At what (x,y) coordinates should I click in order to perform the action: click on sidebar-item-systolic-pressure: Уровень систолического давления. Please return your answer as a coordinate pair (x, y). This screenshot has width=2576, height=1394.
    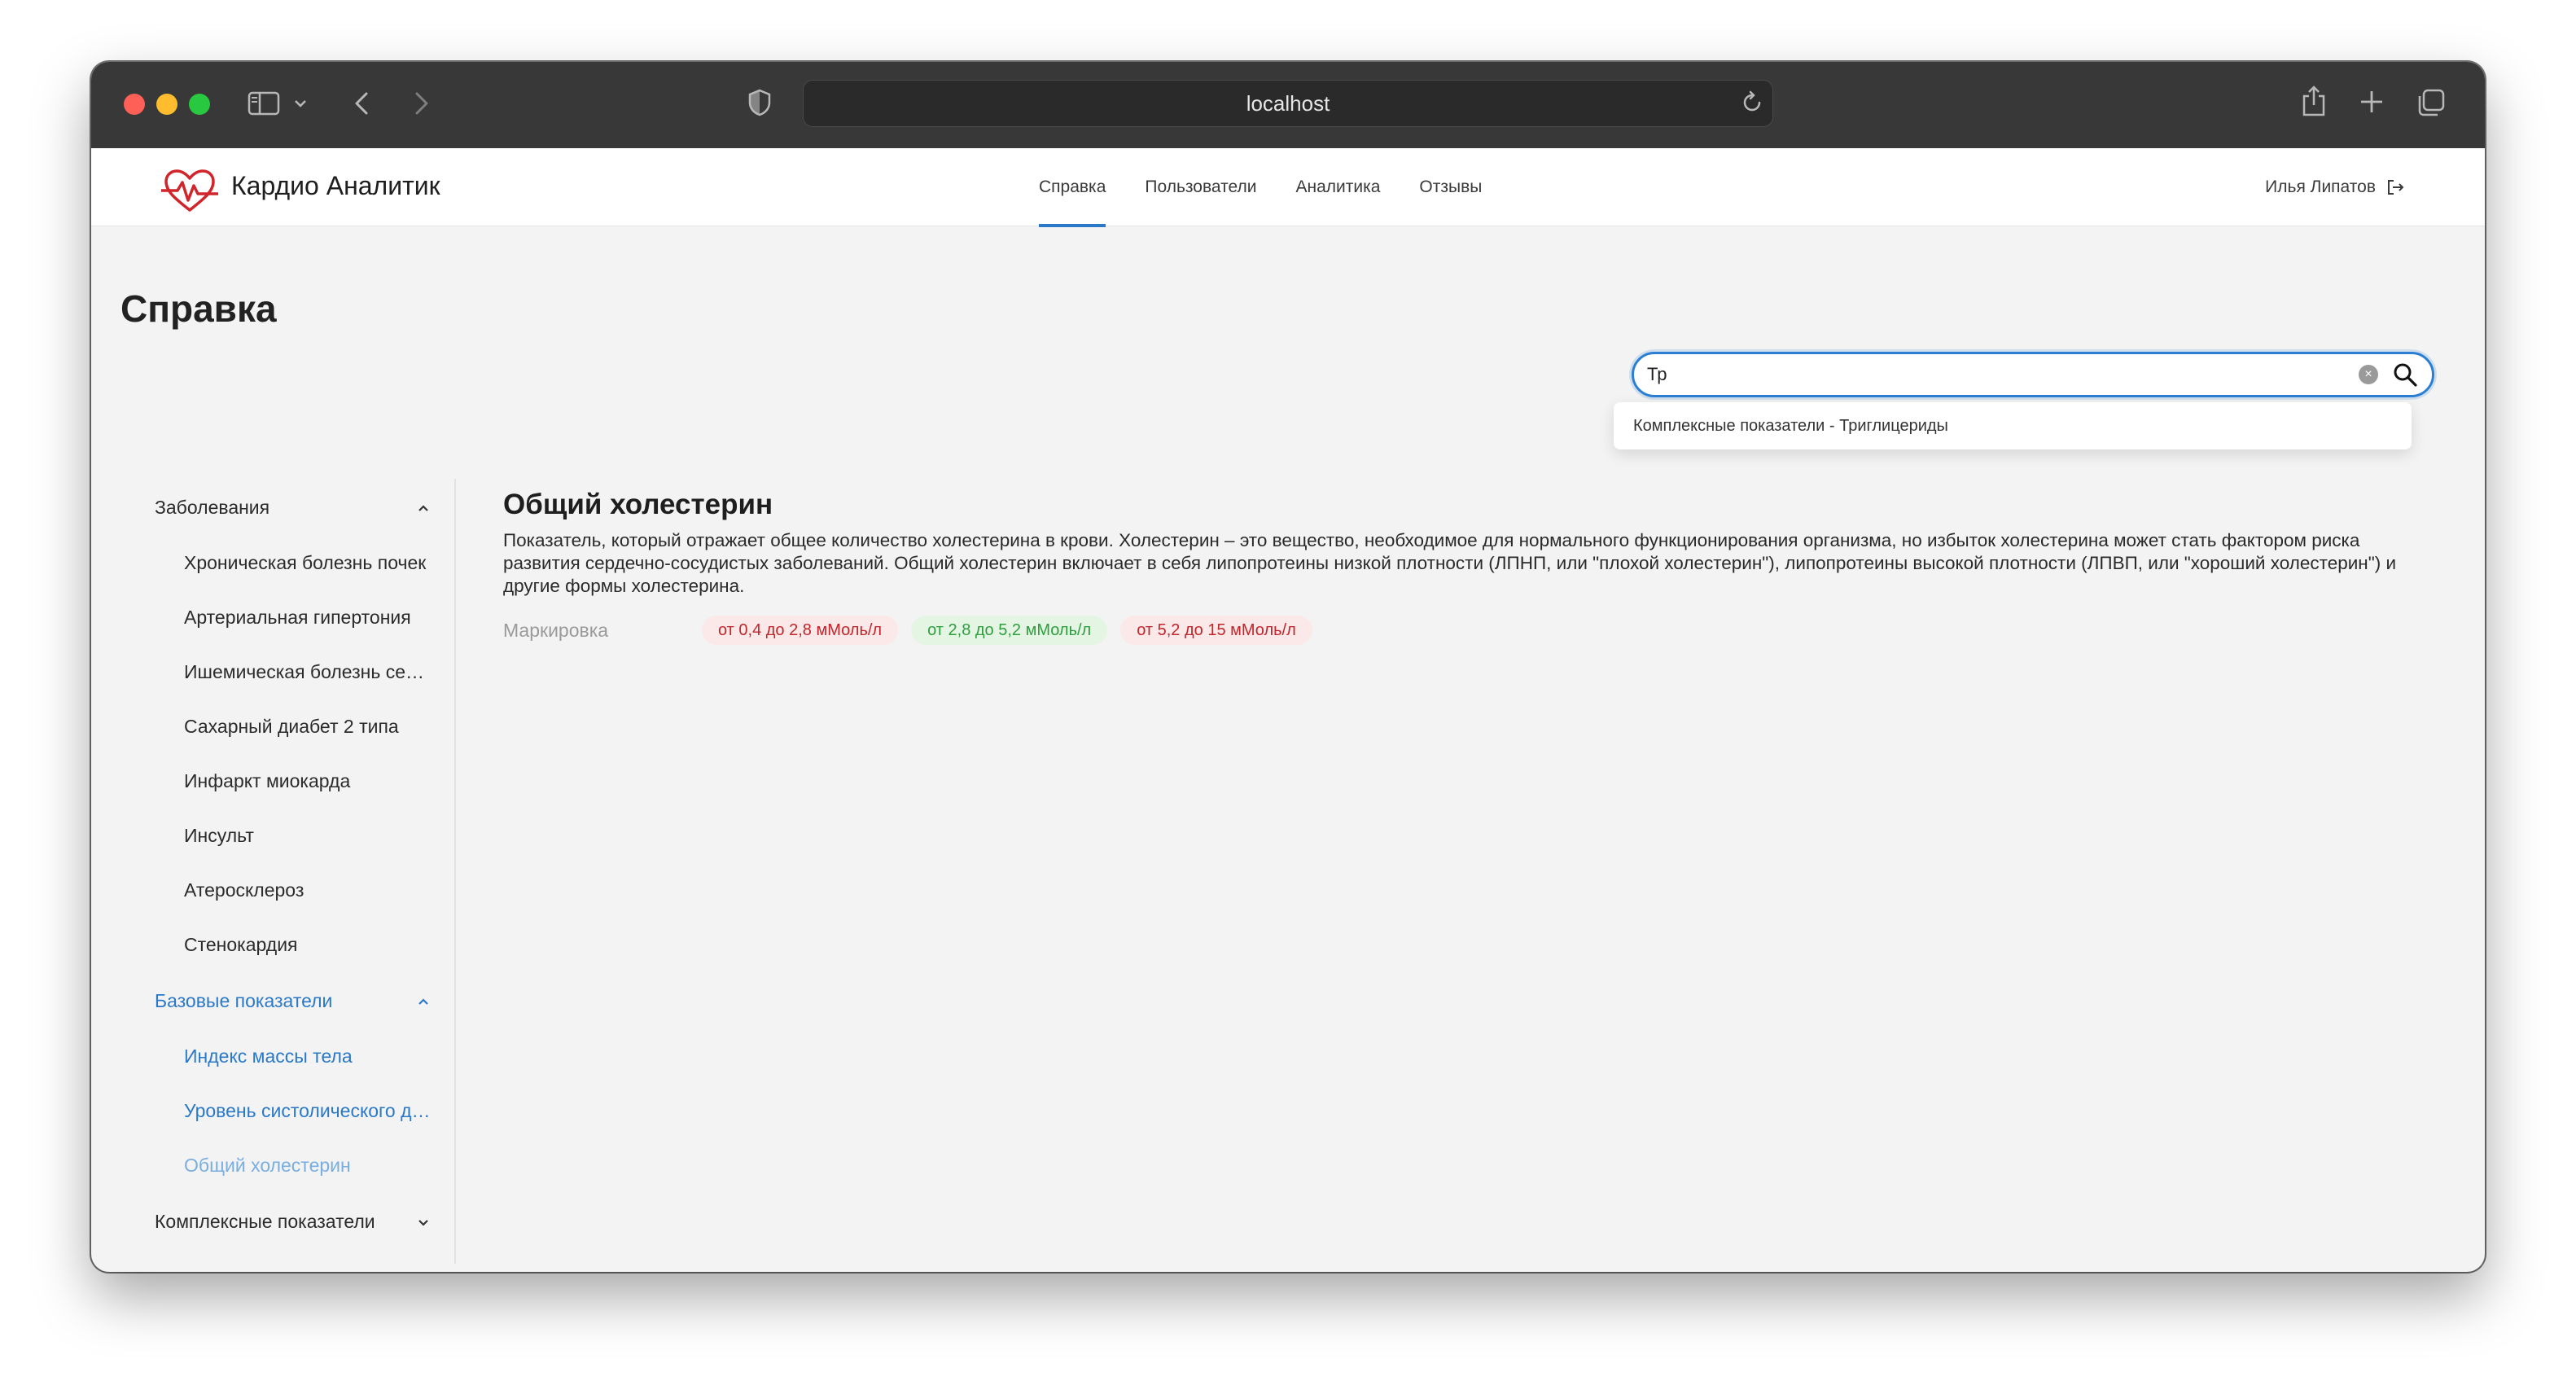
    Looking at the image, I should click on (287, 1111).